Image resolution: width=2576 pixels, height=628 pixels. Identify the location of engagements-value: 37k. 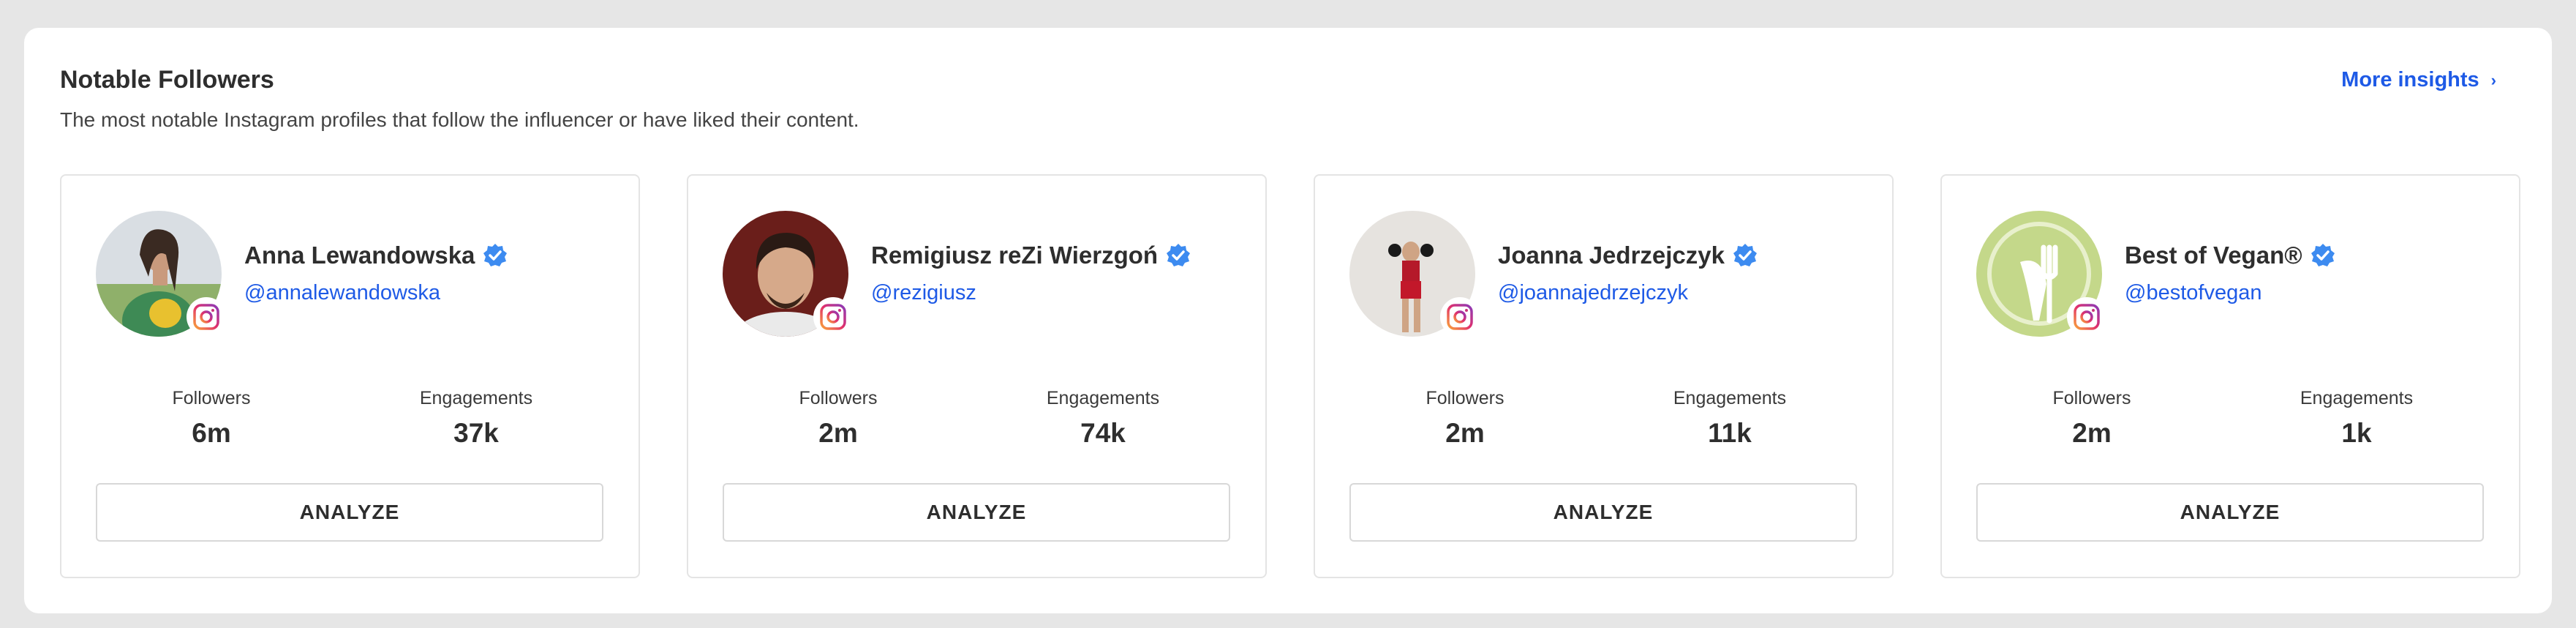
(476, 433).